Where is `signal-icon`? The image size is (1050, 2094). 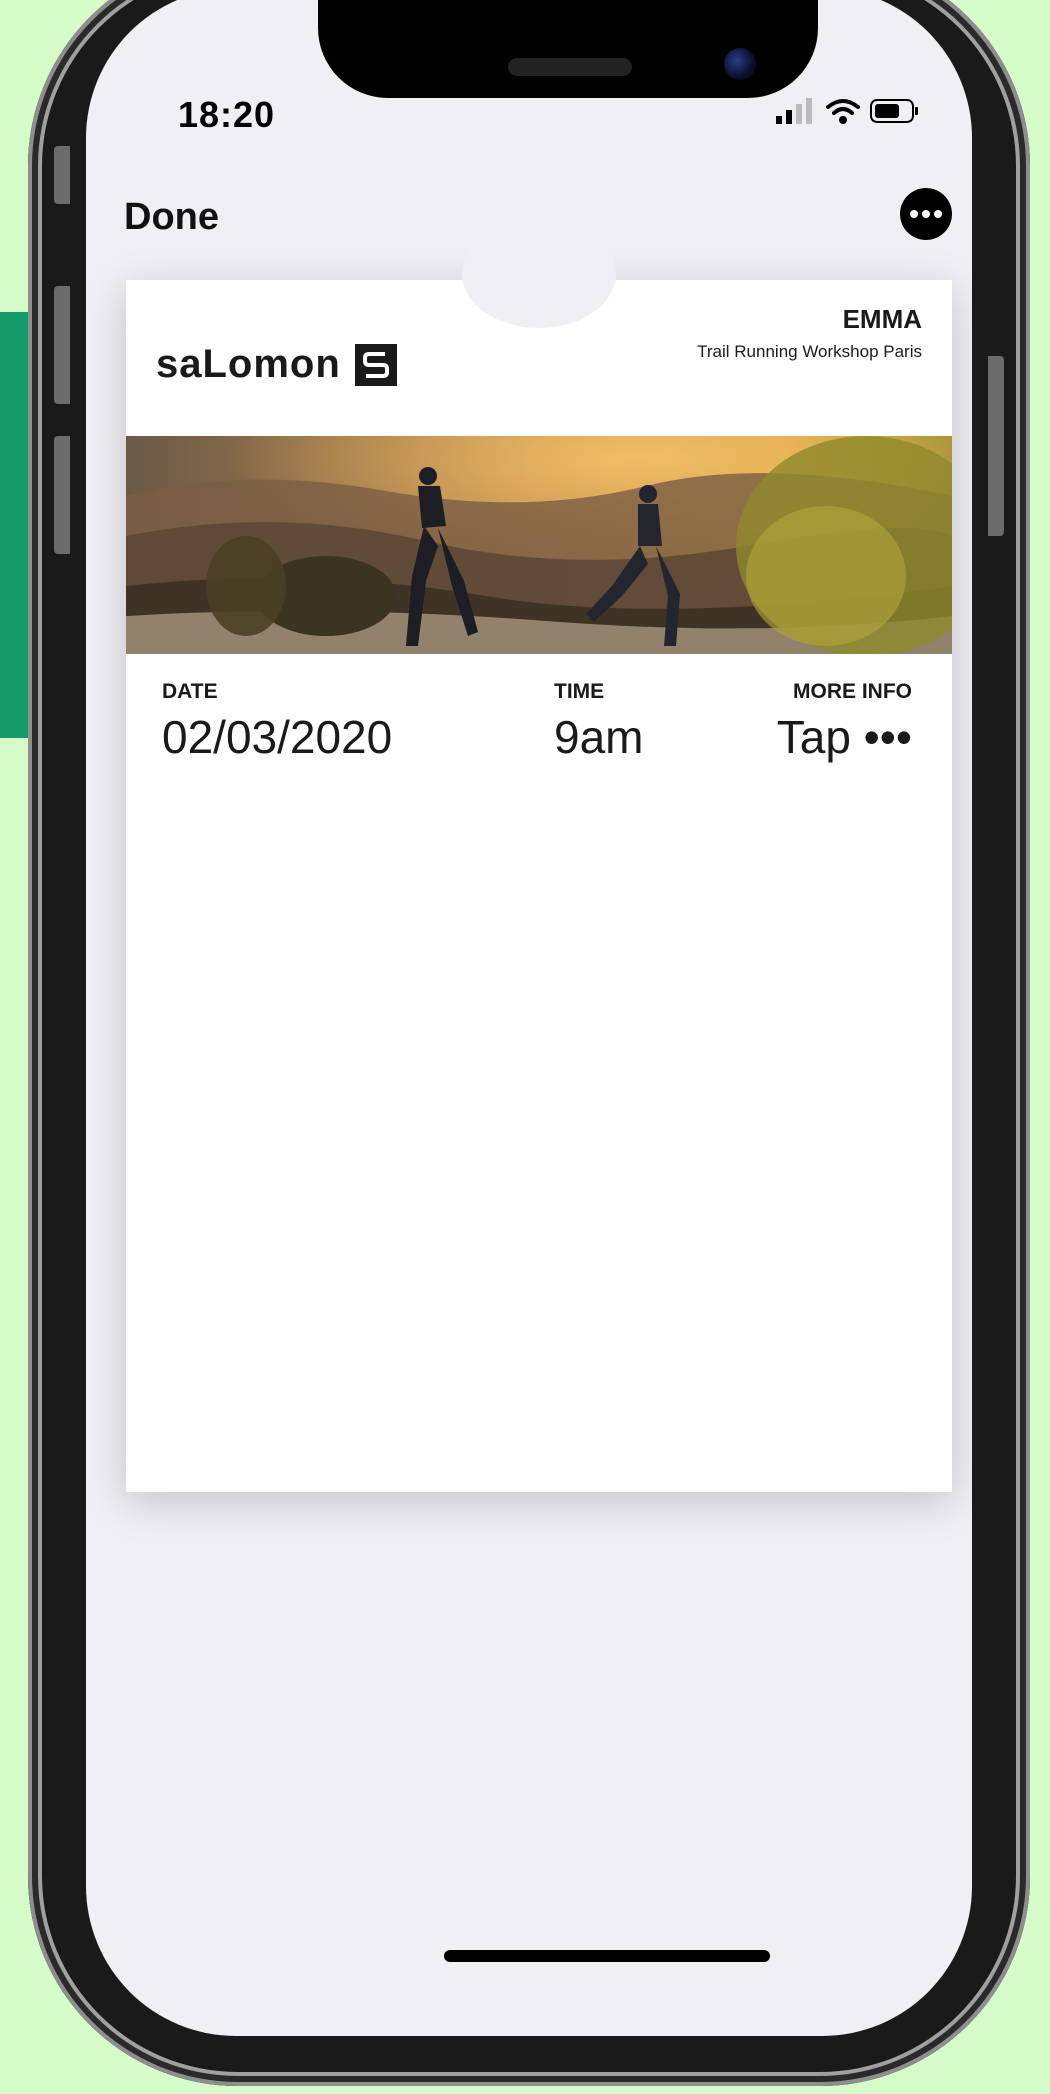 signal-icon is located at coordinates (794, 111).